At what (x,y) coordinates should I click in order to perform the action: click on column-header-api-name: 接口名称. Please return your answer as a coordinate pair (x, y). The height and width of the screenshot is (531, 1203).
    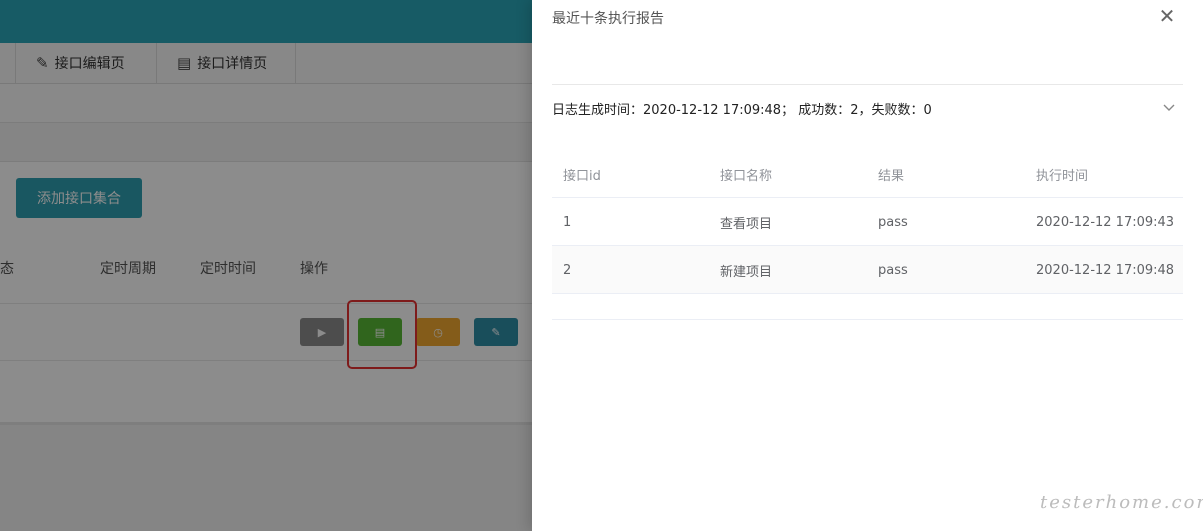
    Looking at the image, I should click on (746, 176).